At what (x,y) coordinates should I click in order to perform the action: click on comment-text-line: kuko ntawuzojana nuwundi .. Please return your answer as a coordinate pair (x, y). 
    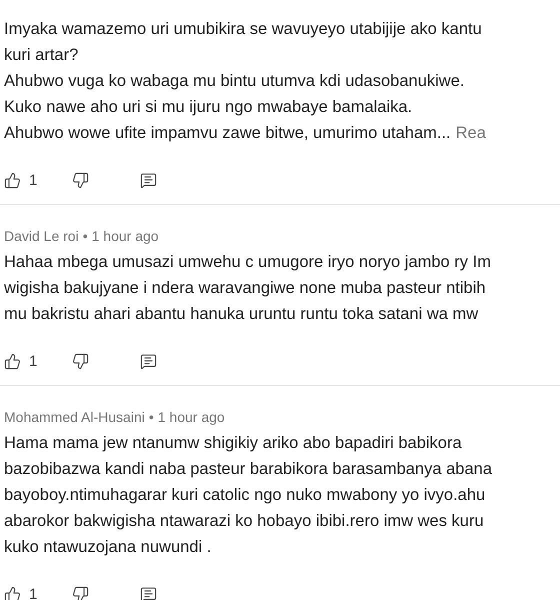
    Looking at the image, I should click on (108, 547).